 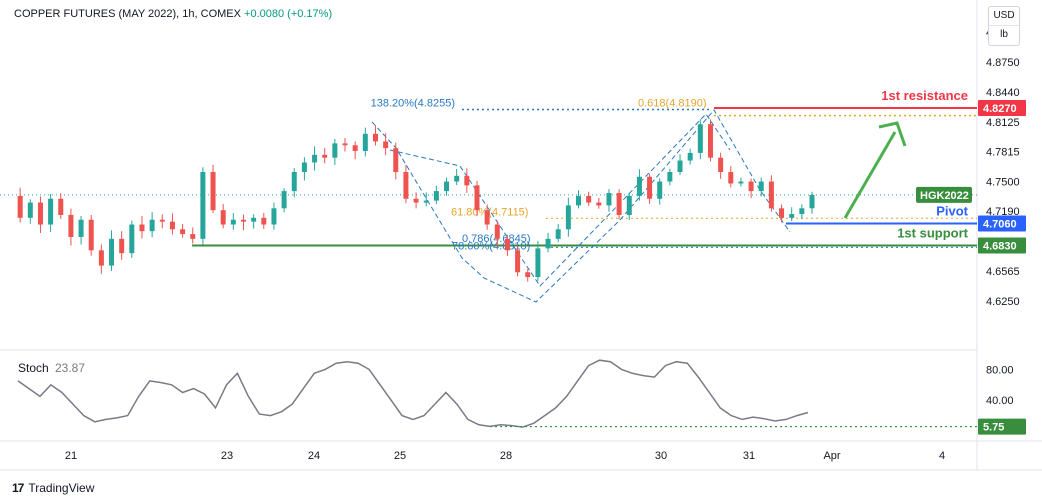 What do you see at coordinates (413, 103) in the screenshot?
I see `fib-label: 138.20%(4.8255)` at bounding box center [413, 103].